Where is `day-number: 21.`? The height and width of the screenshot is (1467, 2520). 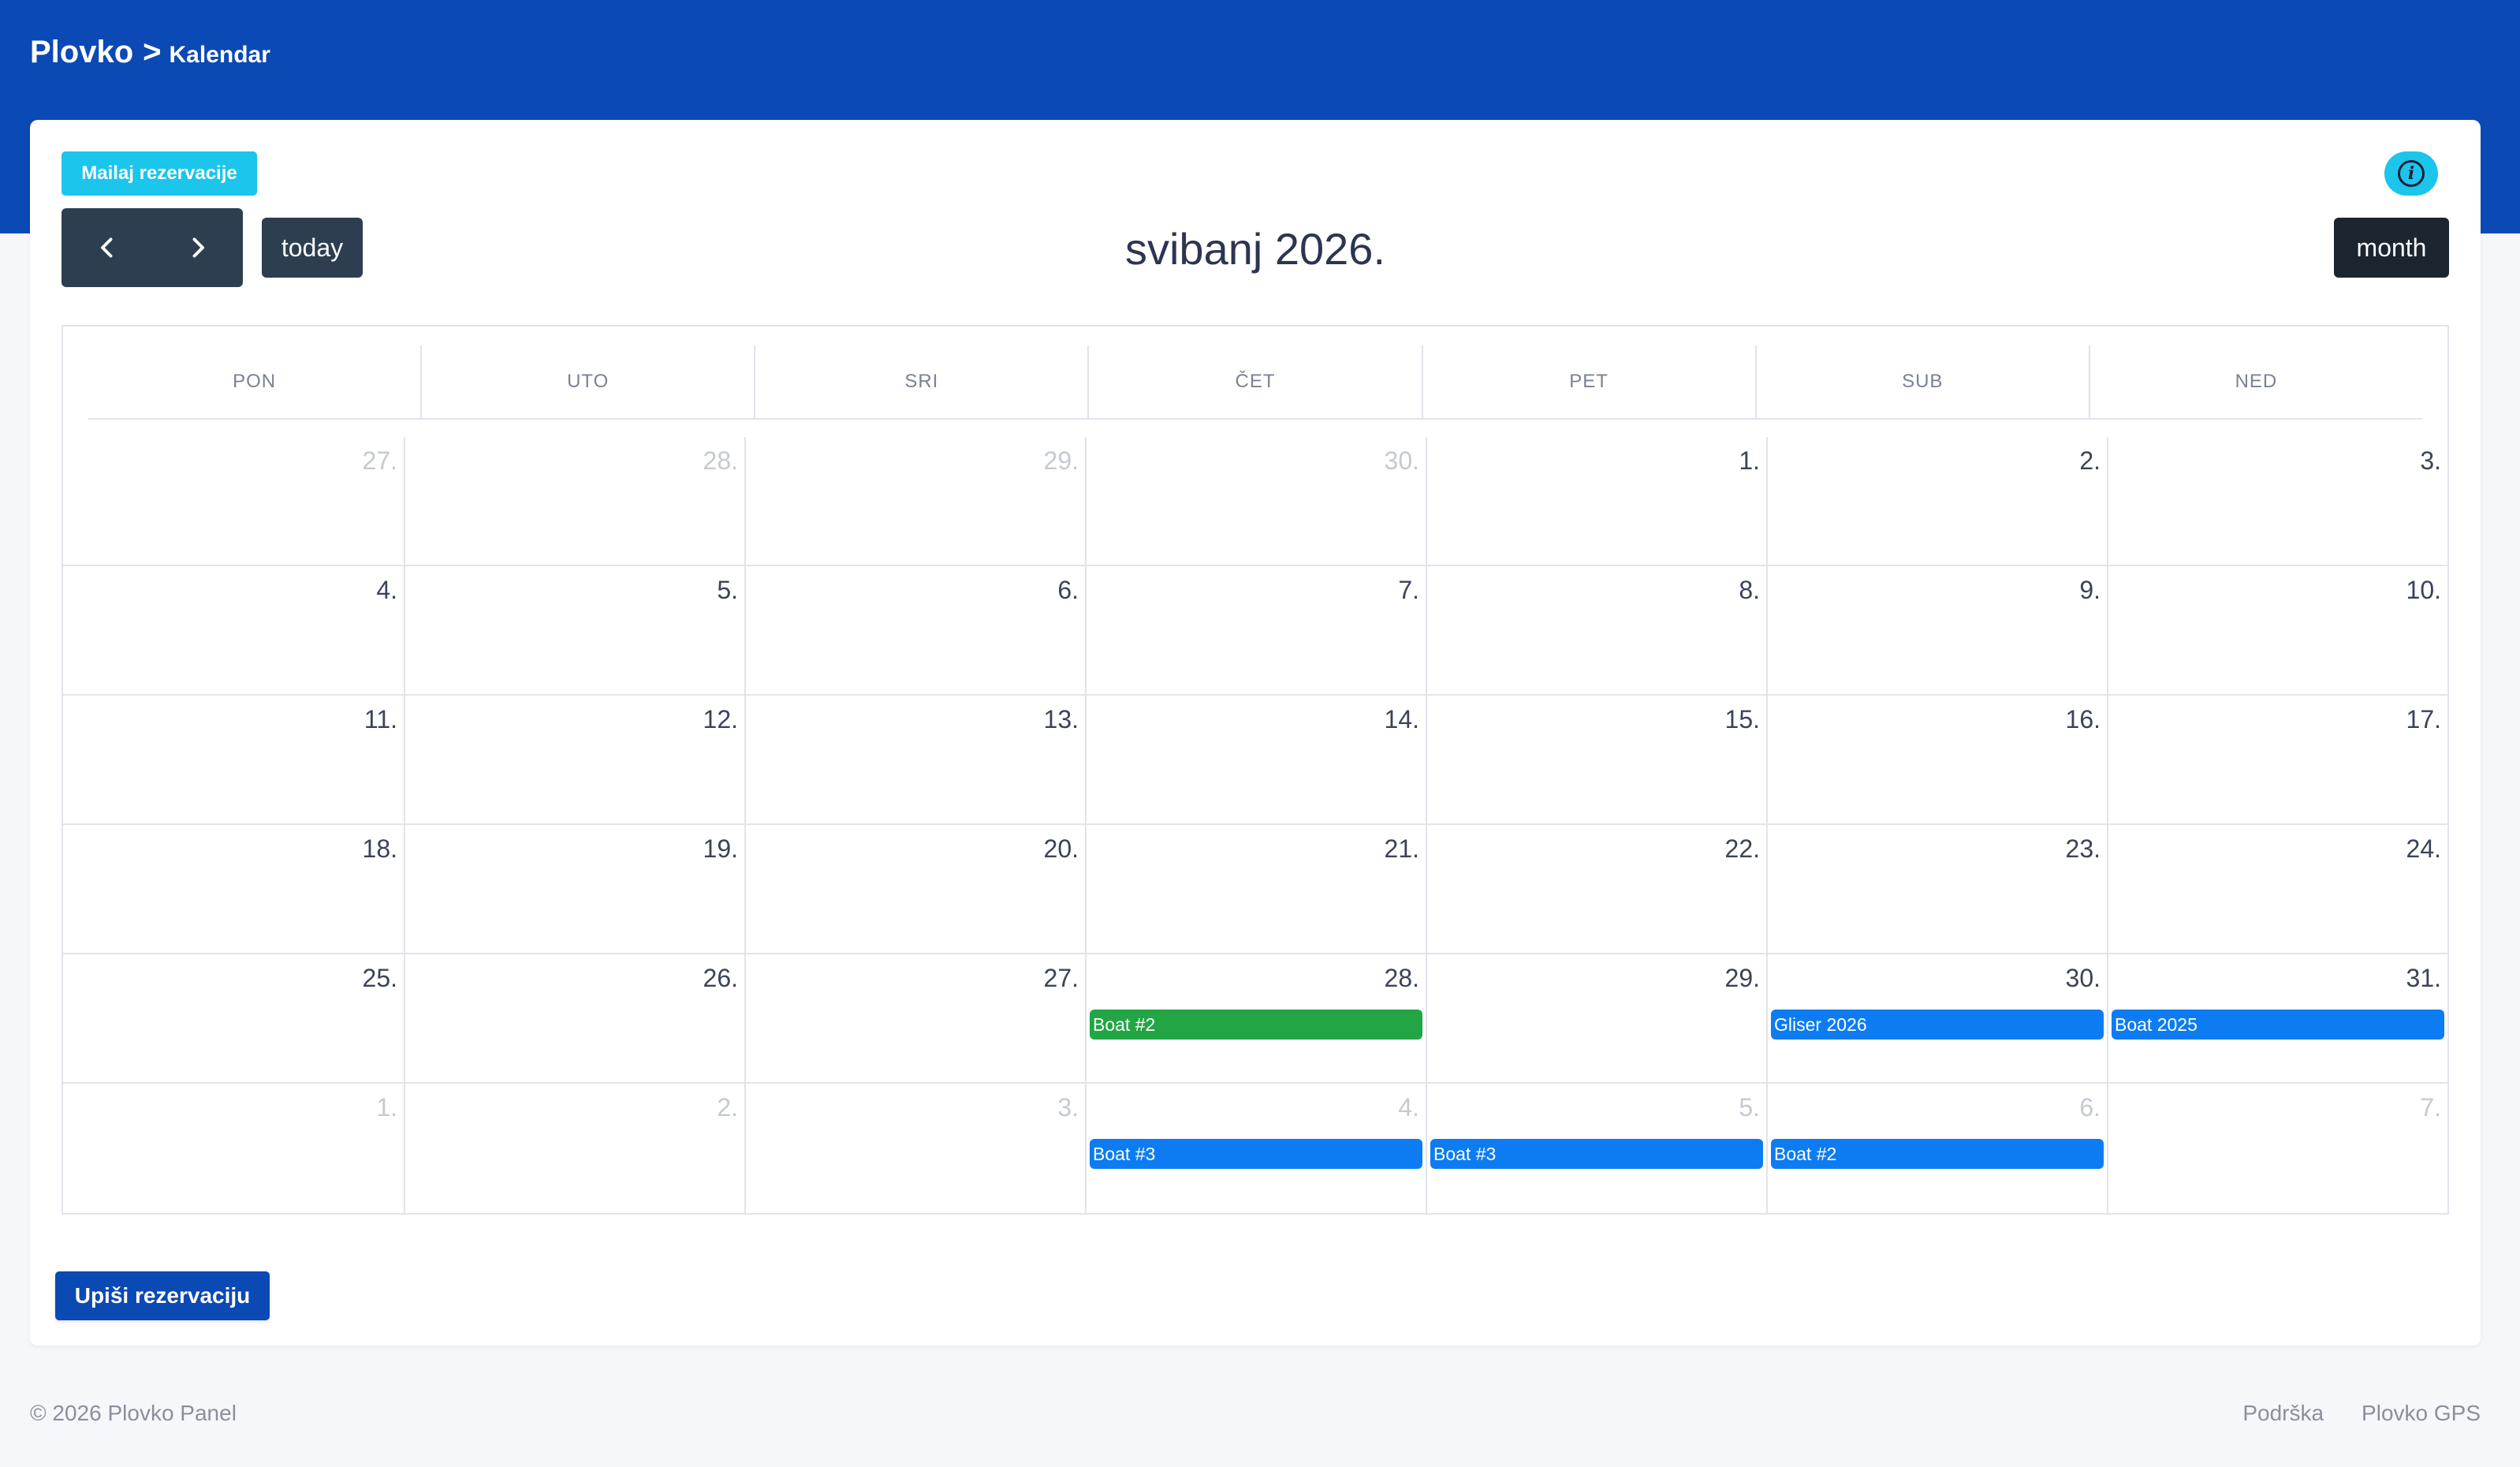
day-number: 21. is located at coordinates (1402, 849).